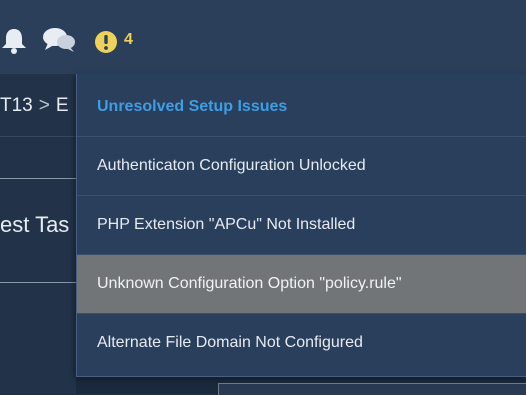 The width and height of the screenshot is (526, 395). What do you see at coordinates (14, 40) in the screenshot?
I see `bell-icon` at bounding box center [14, 40].